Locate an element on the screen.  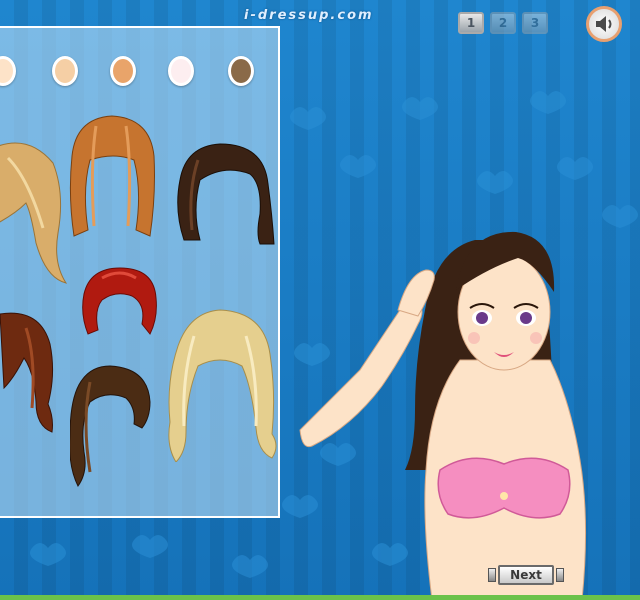
sound-toggle-button is located at coordinates (604, 24).